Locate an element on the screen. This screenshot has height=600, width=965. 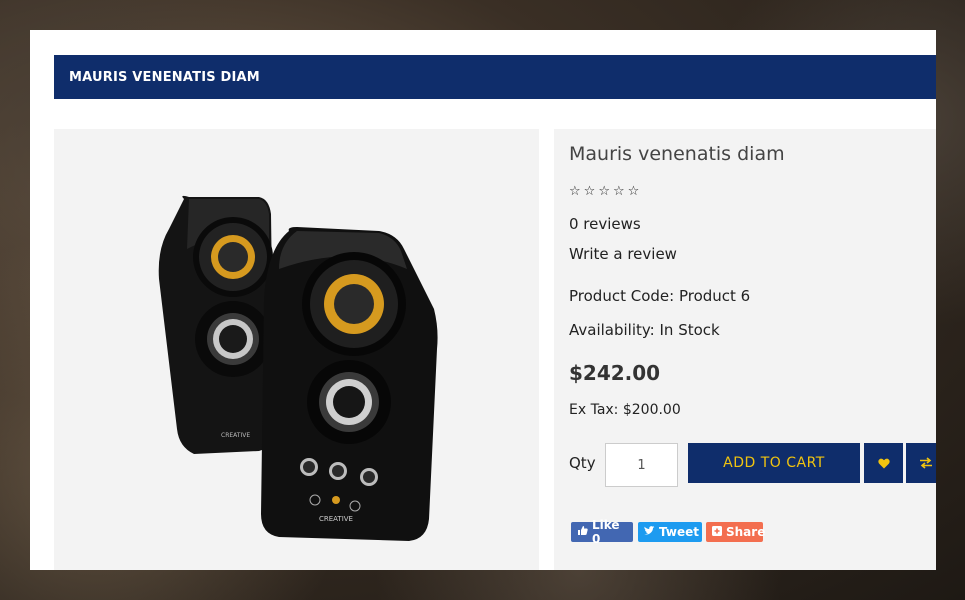
modal-title: MAURIS VENENATIS DIAM is located at coordinates (164, 77).